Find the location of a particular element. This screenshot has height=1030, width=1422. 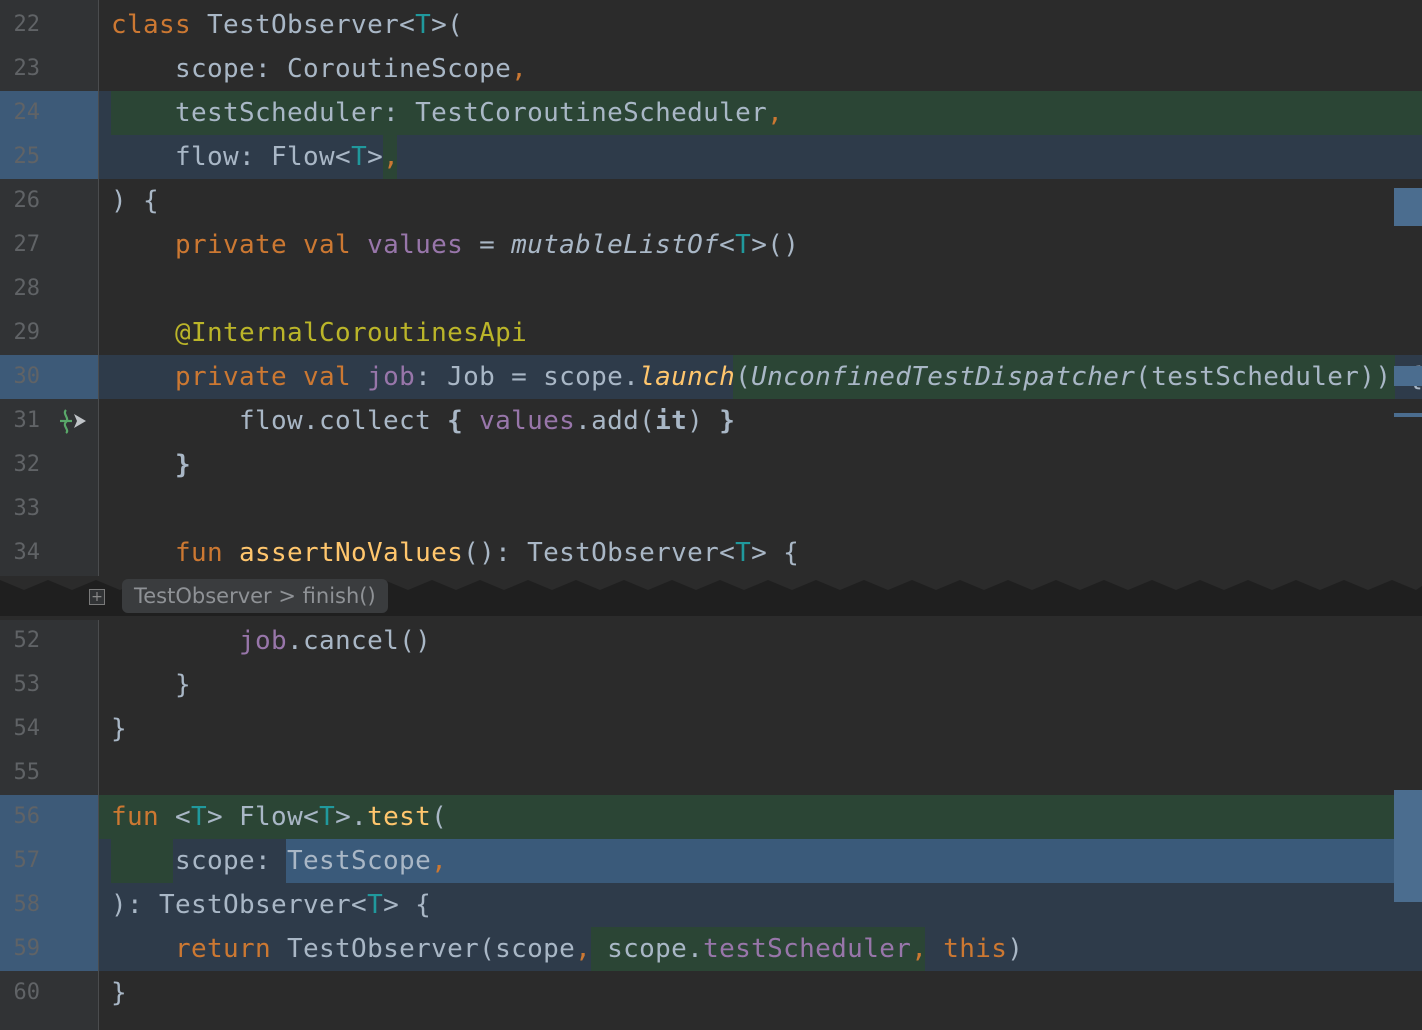

code-token: private val is located at coordinates (239, 245).